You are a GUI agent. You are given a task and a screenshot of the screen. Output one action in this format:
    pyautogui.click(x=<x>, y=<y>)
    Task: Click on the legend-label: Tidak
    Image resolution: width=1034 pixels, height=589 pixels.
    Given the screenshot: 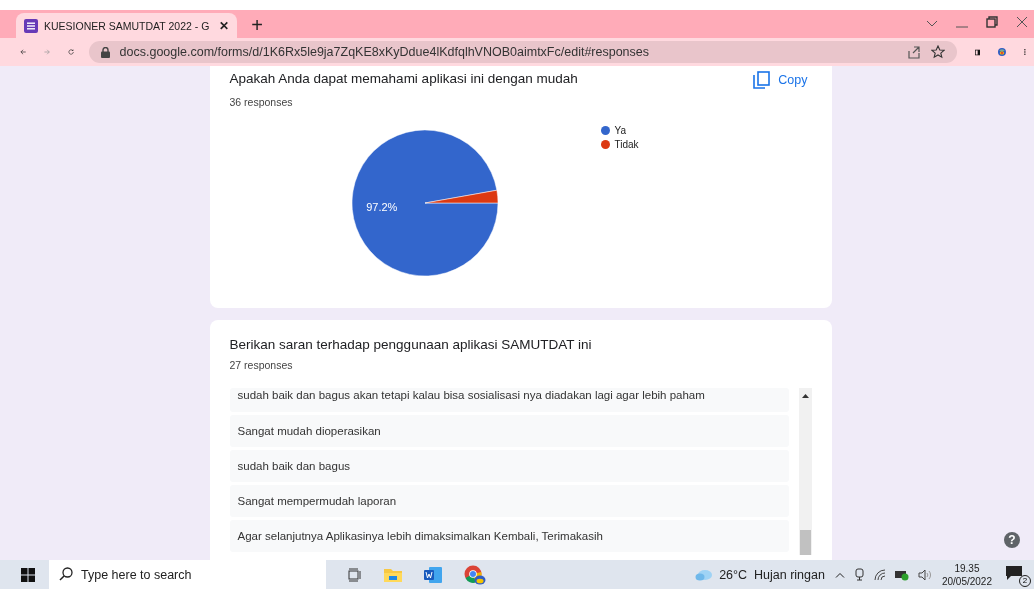 What is the action you would take?
    pyautogui.click(x=626, y=144)
    